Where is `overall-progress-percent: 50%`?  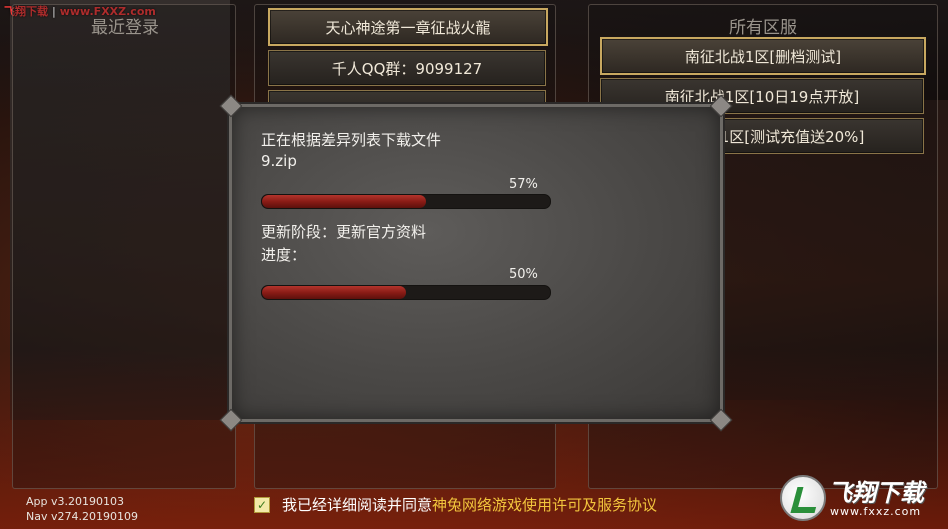
overall-progress-percent: 50% is located at coordinates (523, 274).